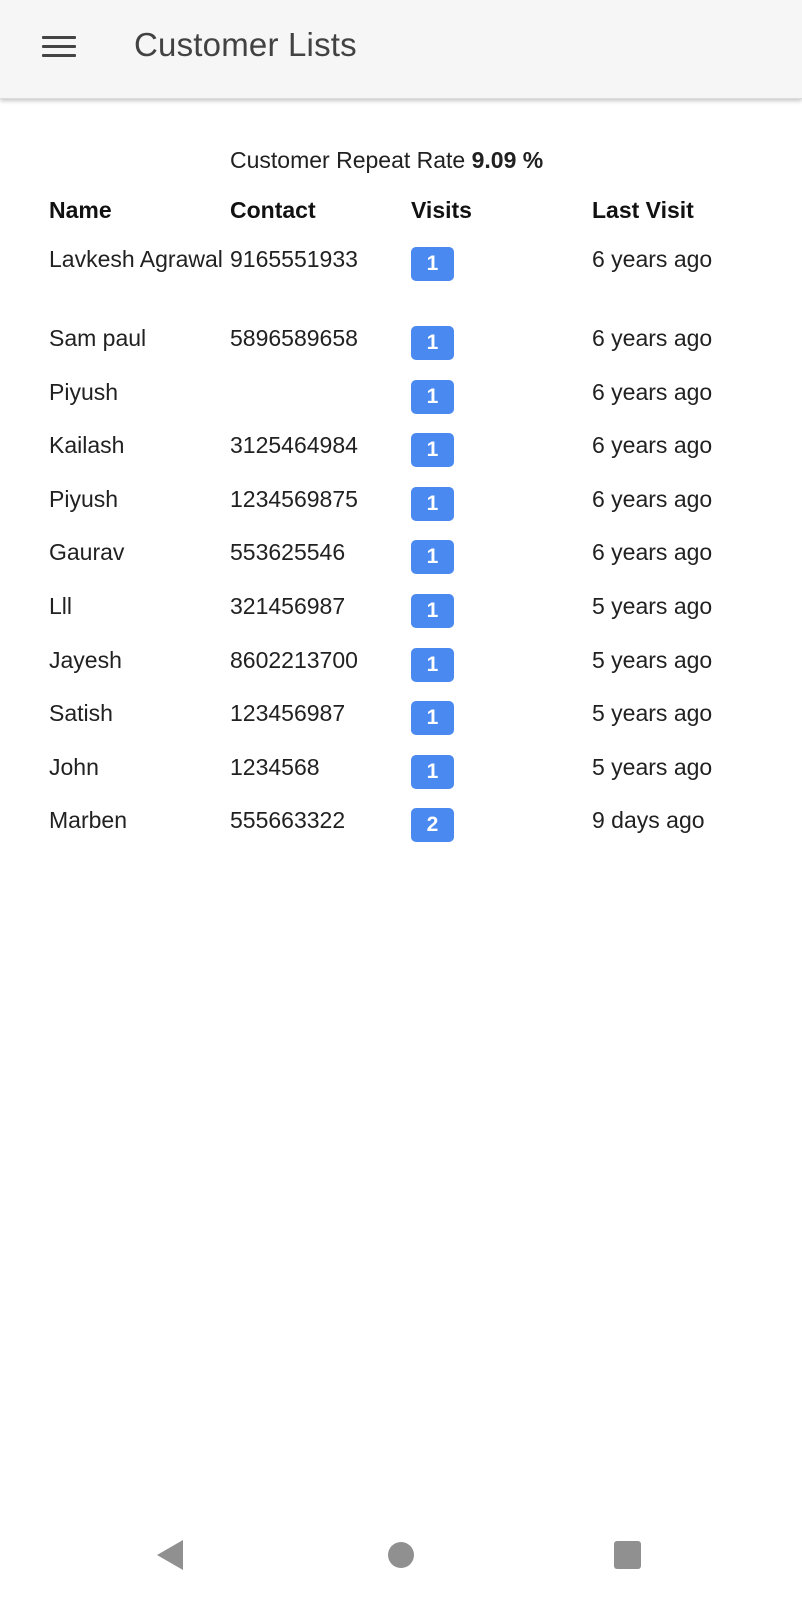 This screenshot has width=802, height=1600. What do you see at coordinates (288, 713) in the screenshot?
I see `cell-contact: 123456987` at bounding box center [288, 713].